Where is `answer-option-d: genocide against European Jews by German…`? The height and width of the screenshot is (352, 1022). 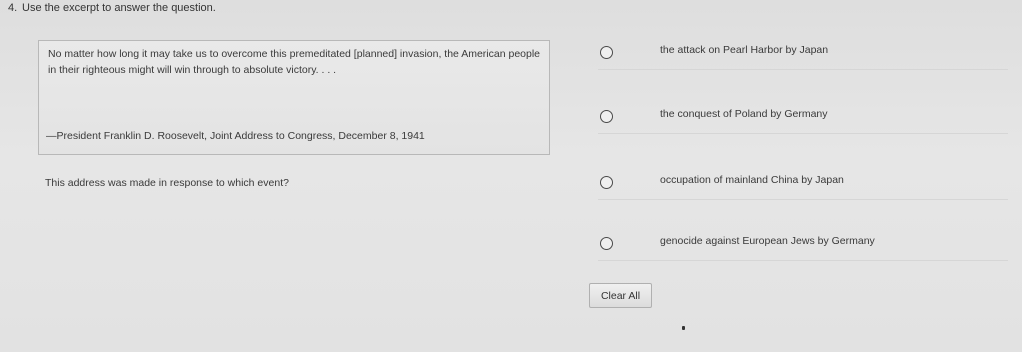
answer-option-d: genocide against European Jews by German… is located at coordinates (808, 245).